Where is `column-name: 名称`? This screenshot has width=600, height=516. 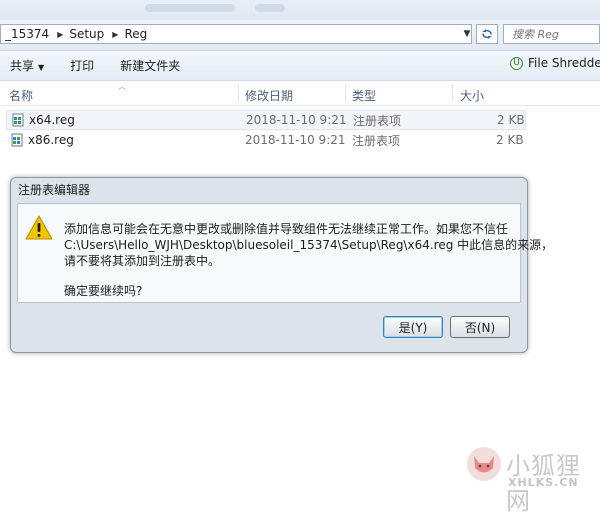
column-name: 名称 is located at coordinates (21, 95).